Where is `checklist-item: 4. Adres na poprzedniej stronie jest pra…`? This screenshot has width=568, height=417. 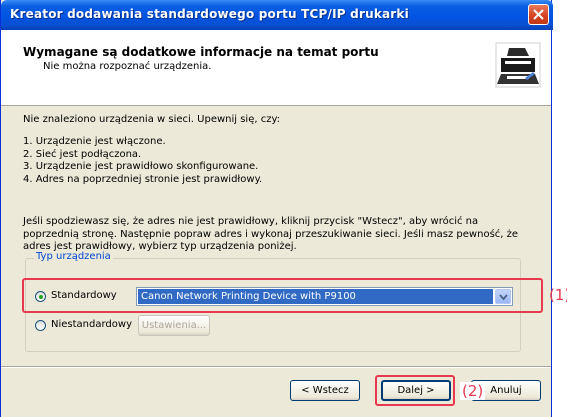 checklist-item: 4. Adres na poprzedniej stronie jest pra… is located at coordinates (143, 179).